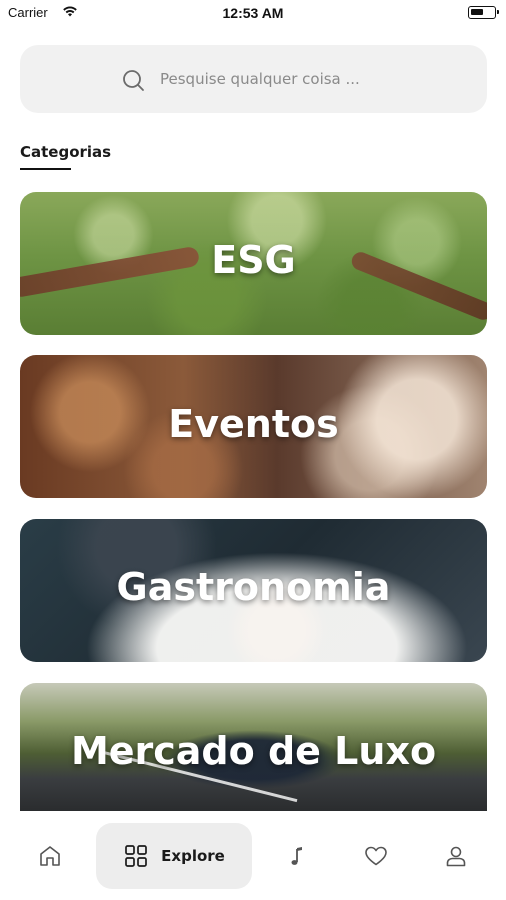  I want to click on search-bar, so click(253, 79).